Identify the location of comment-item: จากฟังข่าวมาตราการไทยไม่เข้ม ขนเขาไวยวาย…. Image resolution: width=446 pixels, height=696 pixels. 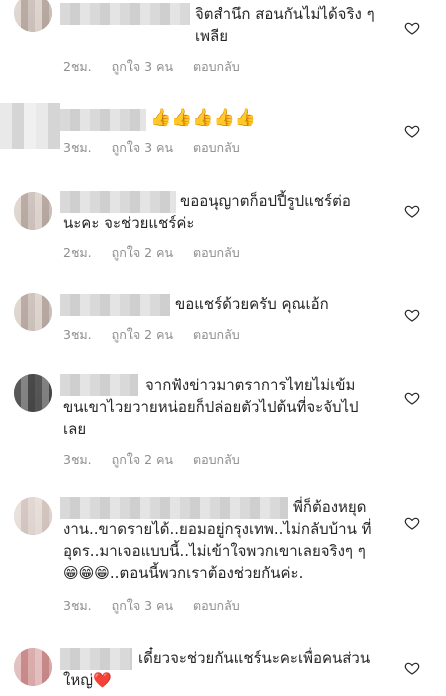
(223, 422).